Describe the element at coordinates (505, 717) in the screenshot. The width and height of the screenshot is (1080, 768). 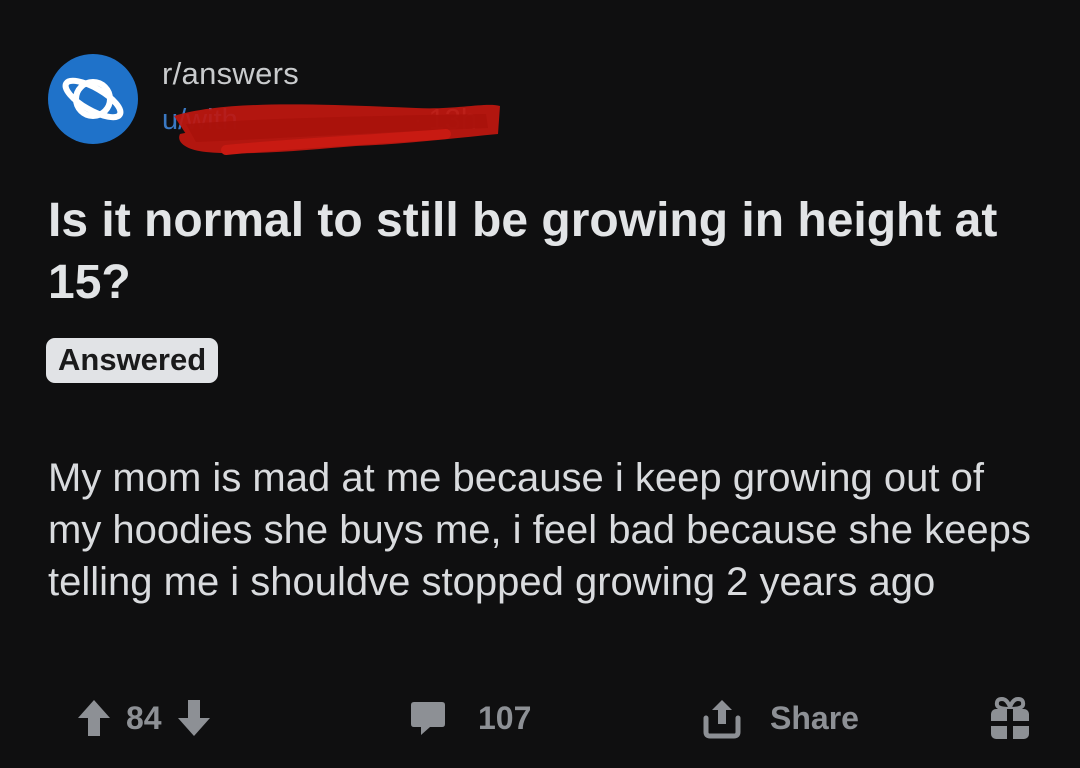
I see `comment-count: 107` at that location.